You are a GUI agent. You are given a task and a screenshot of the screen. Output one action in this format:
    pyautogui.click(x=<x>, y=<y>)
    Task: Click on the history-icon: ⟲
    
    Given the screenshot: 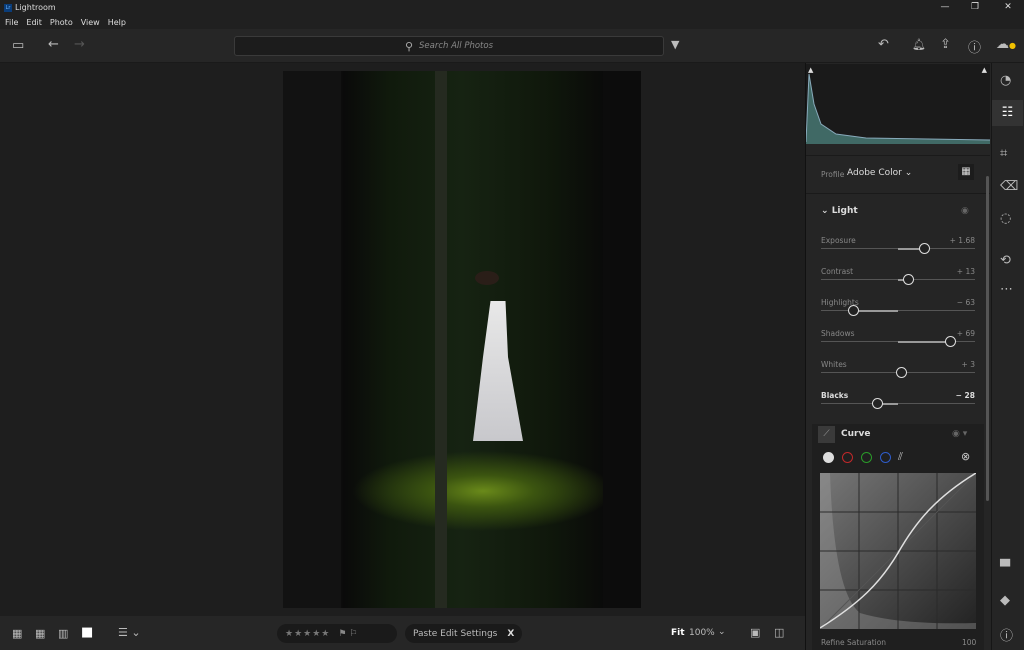 What is the action you would take?
    pyautogui.click(x=1005, y=260)
    